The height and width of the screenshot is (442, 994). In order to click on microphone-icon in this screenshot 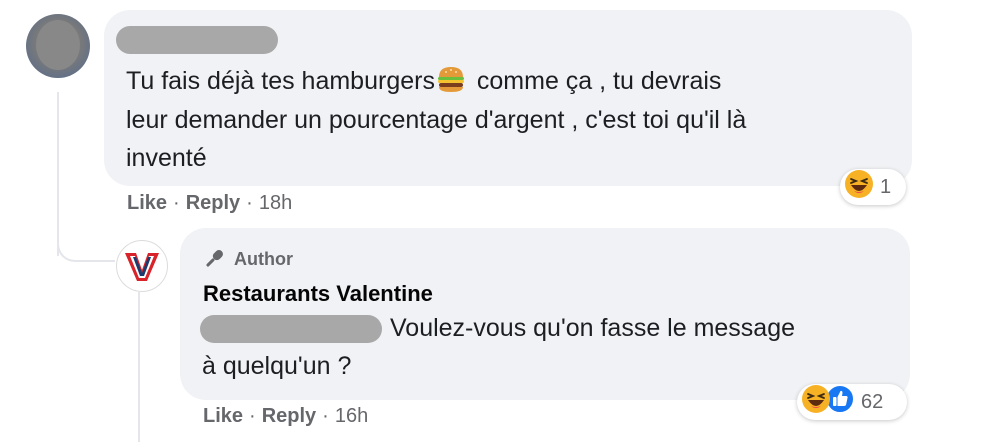, I will do `click(214, 258)`.